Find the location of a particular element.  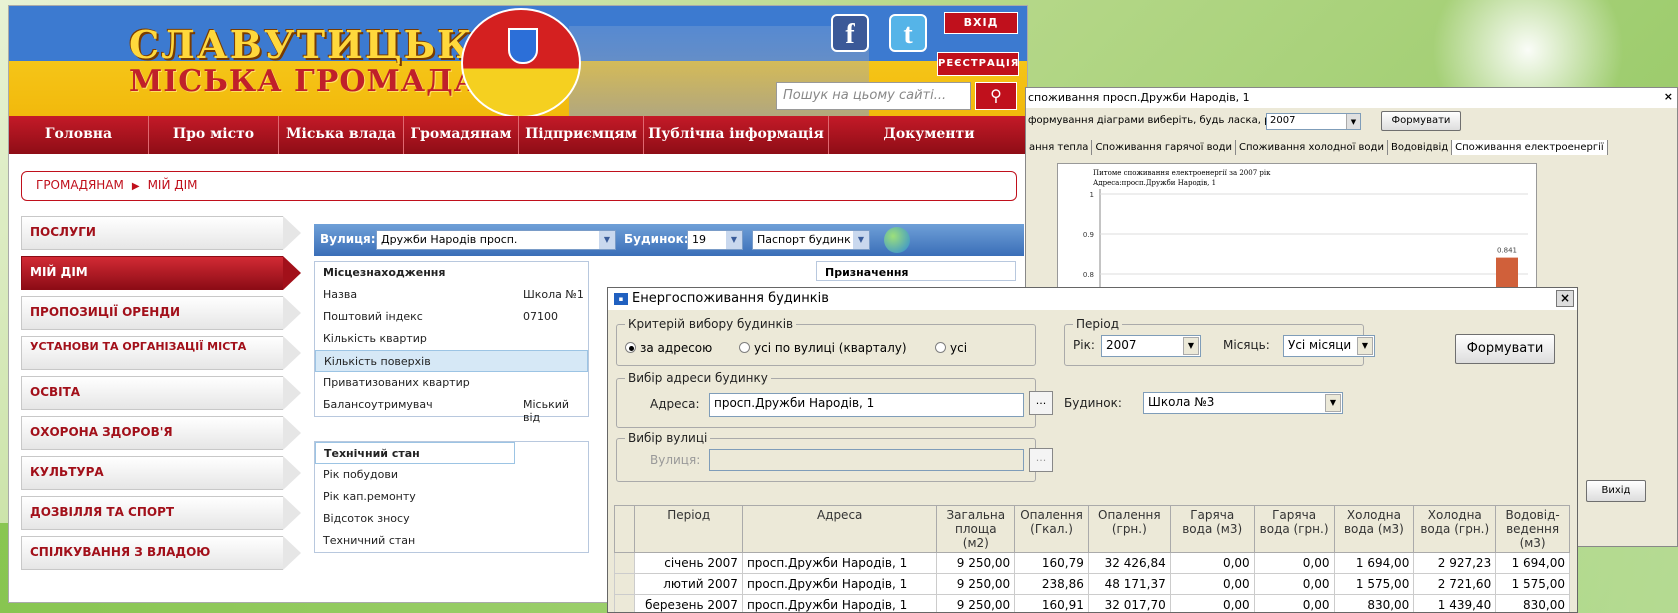

month-select-value: Усі місяци is located at coordinates (1320, 345).